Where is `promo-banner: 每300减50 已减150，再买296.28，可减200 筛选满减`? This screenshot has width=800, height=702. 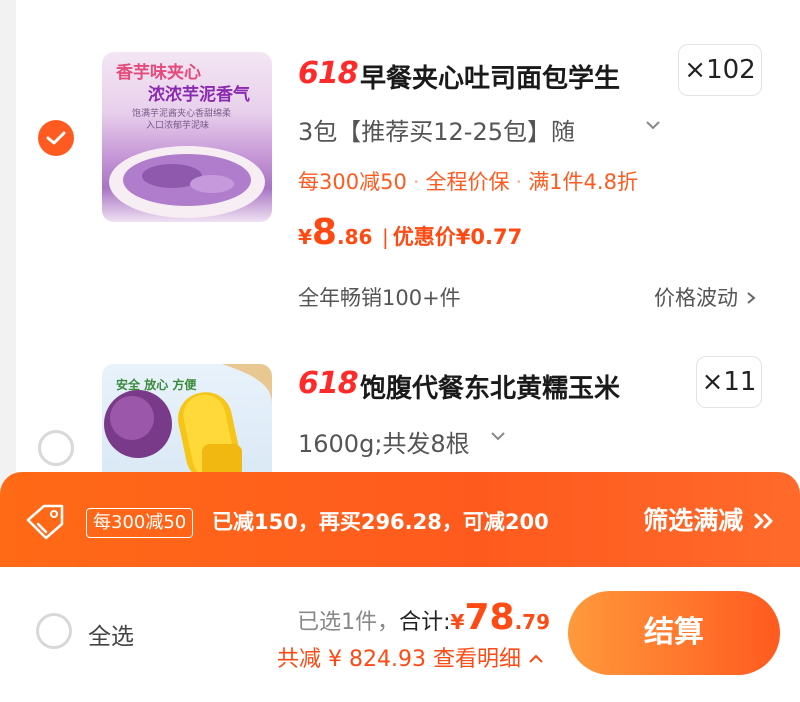
promo-banner: 每300减50 已减150，再买296.28，可减200 筛选满减 is located at coordinates (400, 519).